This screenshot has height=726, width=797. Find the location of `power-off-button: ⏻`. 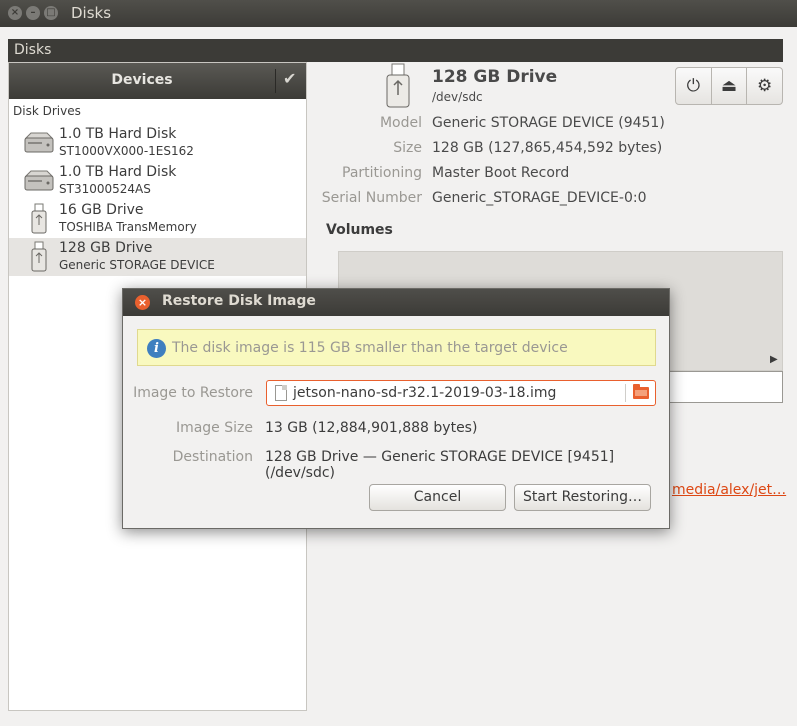

power-off-button: ⏻ is located at coordinates (694, 86).